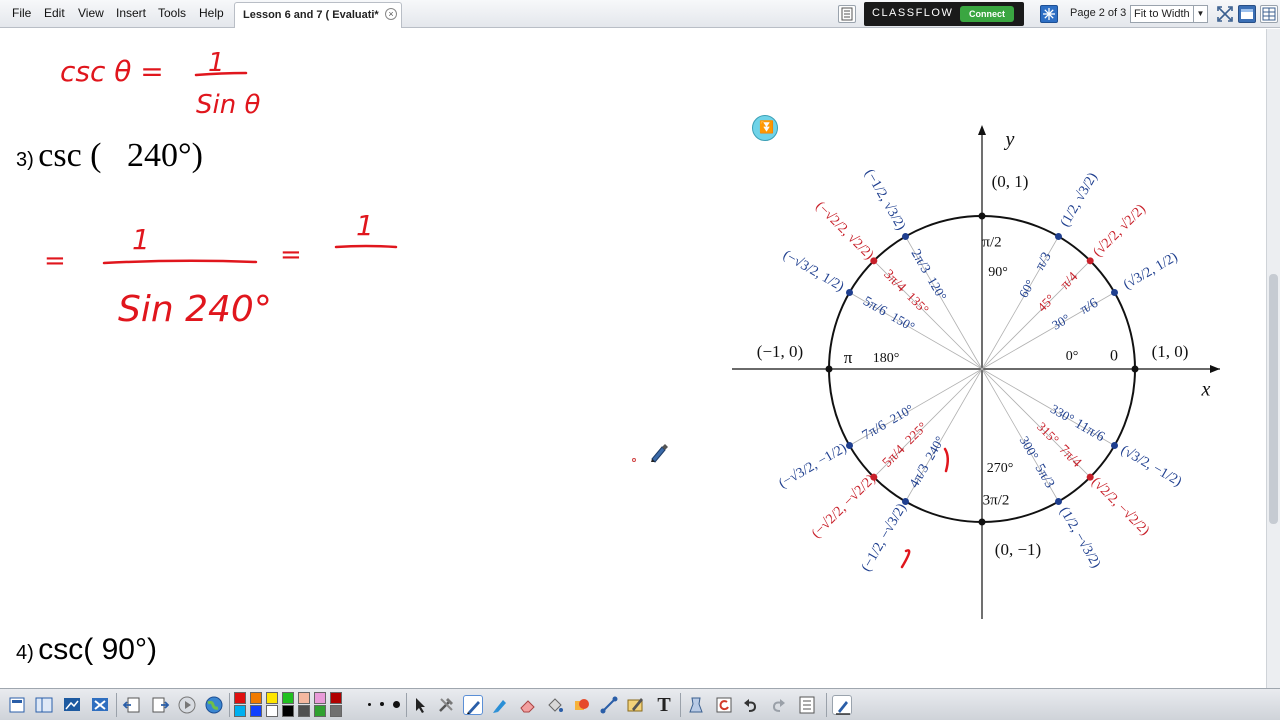 The image size is (1280, 721). What do you see at coordinates (609, 705) in the screenshot?
I see `connector-icon` at bounding box center [609, 705].